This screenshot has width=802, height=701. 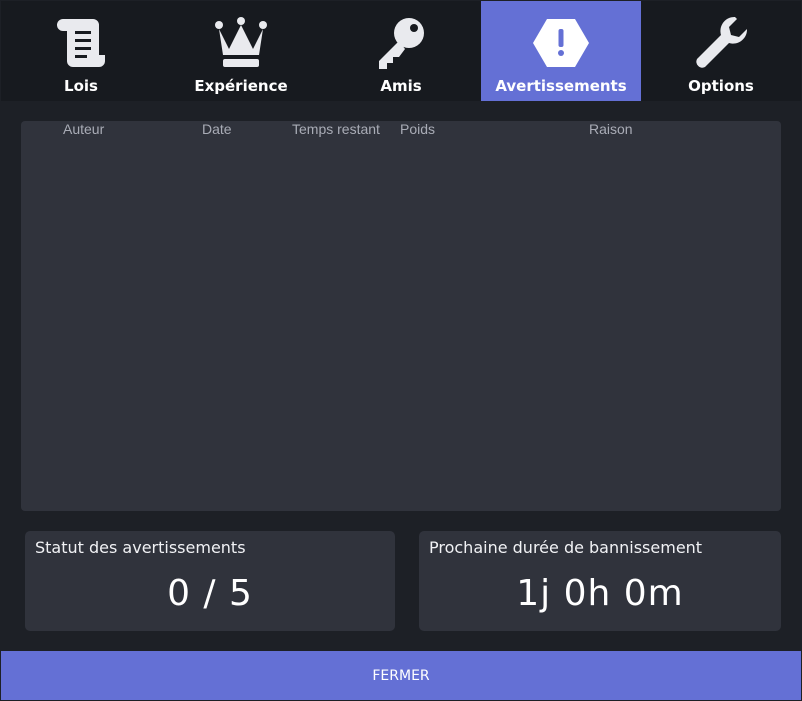 I want to click on column-header-author: Auteur, so click(x=83, y=129).